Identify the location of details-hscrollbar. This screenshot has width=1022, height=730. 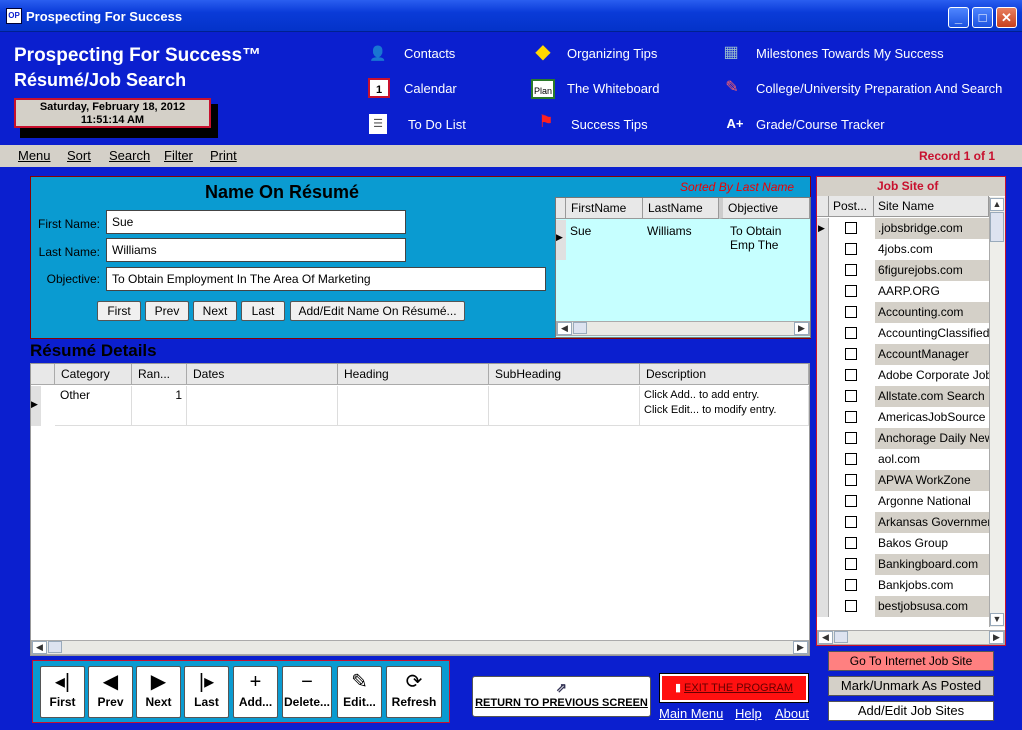
(420, 647).